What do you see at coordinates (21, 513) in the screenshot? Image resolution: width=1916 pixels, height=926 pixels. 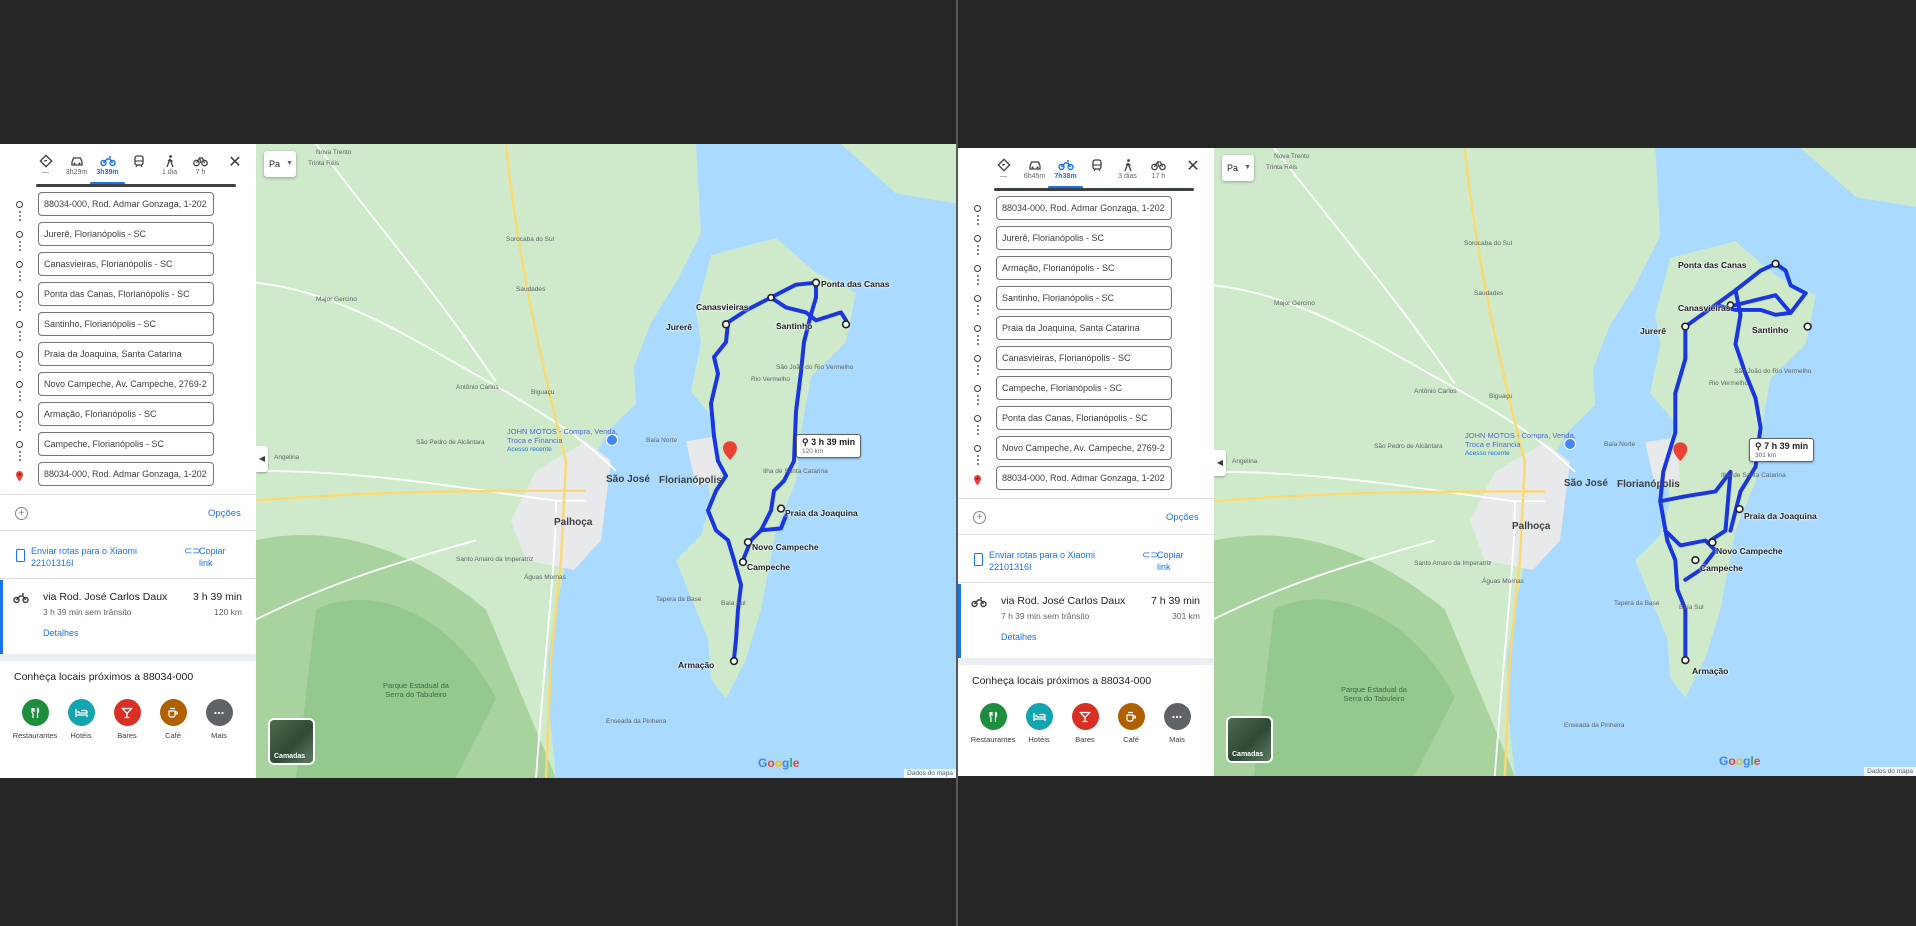 I see `add-destination-icon: +` at bounding box center [21, 513].